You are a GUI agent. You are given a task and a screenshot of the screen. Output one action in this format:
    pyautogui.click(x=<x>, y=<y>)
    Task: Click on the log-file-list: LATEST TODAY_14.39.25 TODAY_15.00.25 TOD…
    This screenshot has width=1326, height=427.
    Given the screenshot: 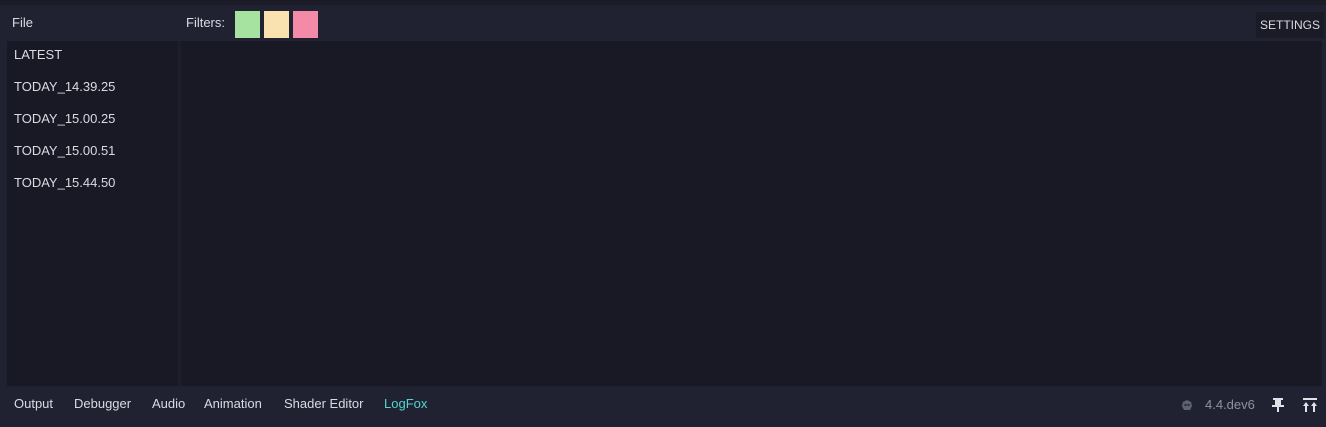 What is the action you would take?
    pyautogui.click(x=92, y=213)
    